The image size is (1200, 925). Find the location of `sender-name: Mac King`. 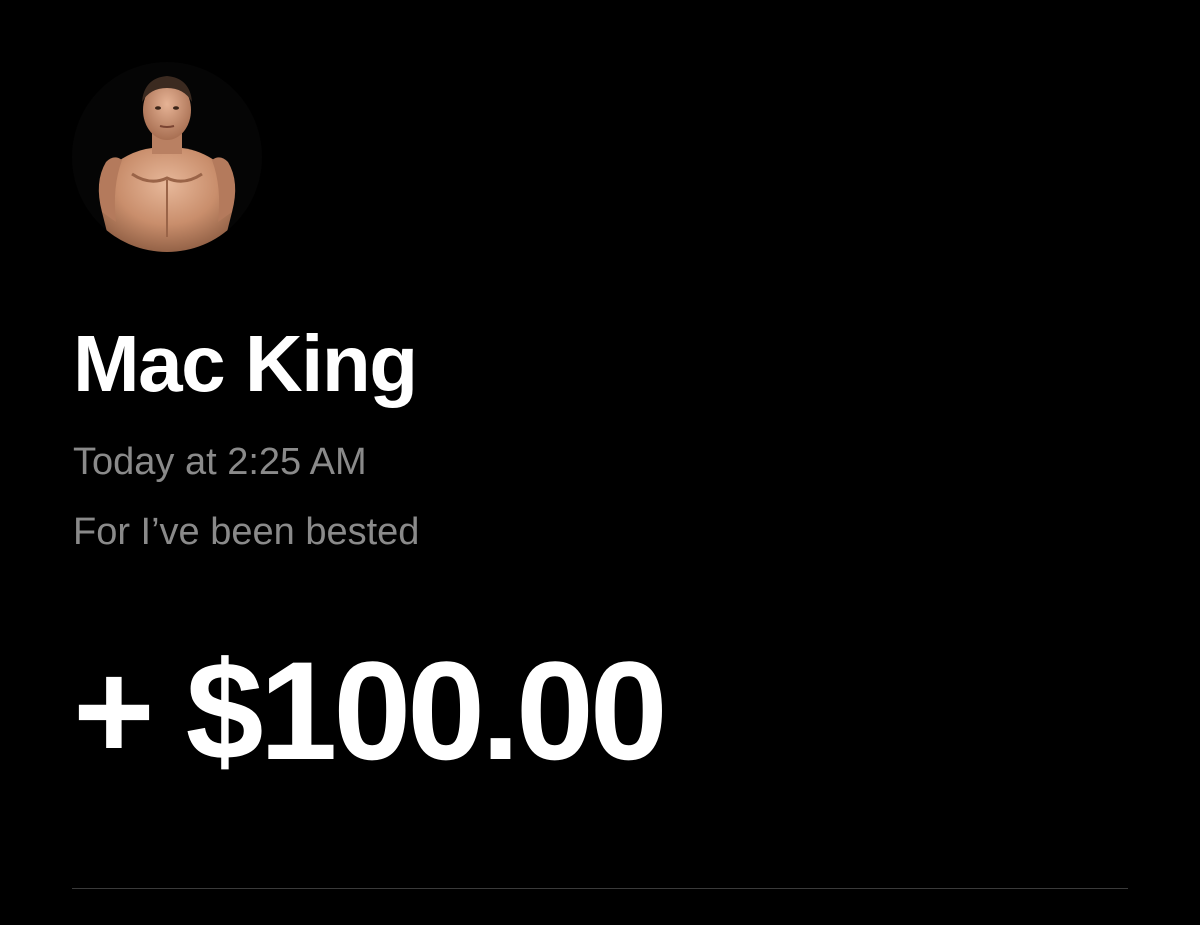

sender-name: Mac King is located at coordinates (245, 363).